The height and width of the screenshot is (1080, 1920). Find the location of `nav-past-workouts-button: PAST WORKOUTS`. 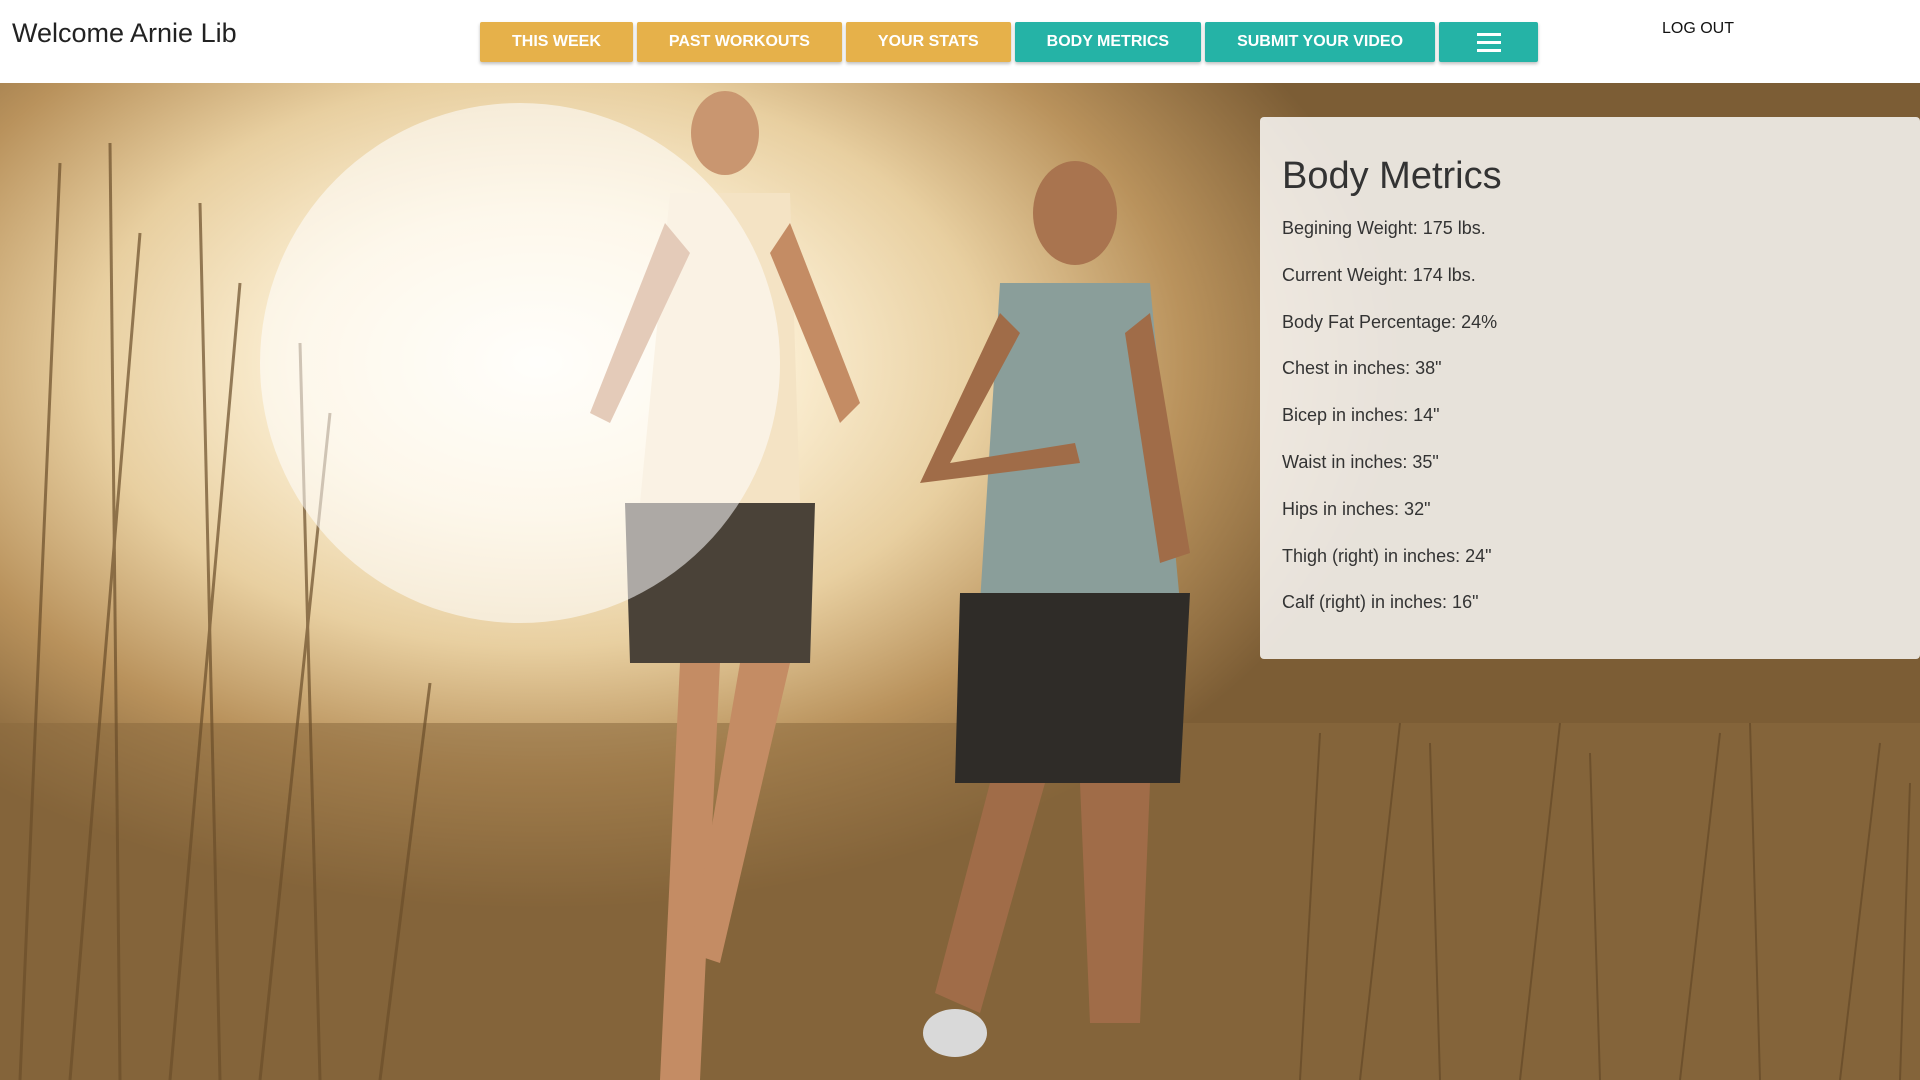

nav-past-workouts-button: PAST WORKOUTS is located at coordinates (739, 42).